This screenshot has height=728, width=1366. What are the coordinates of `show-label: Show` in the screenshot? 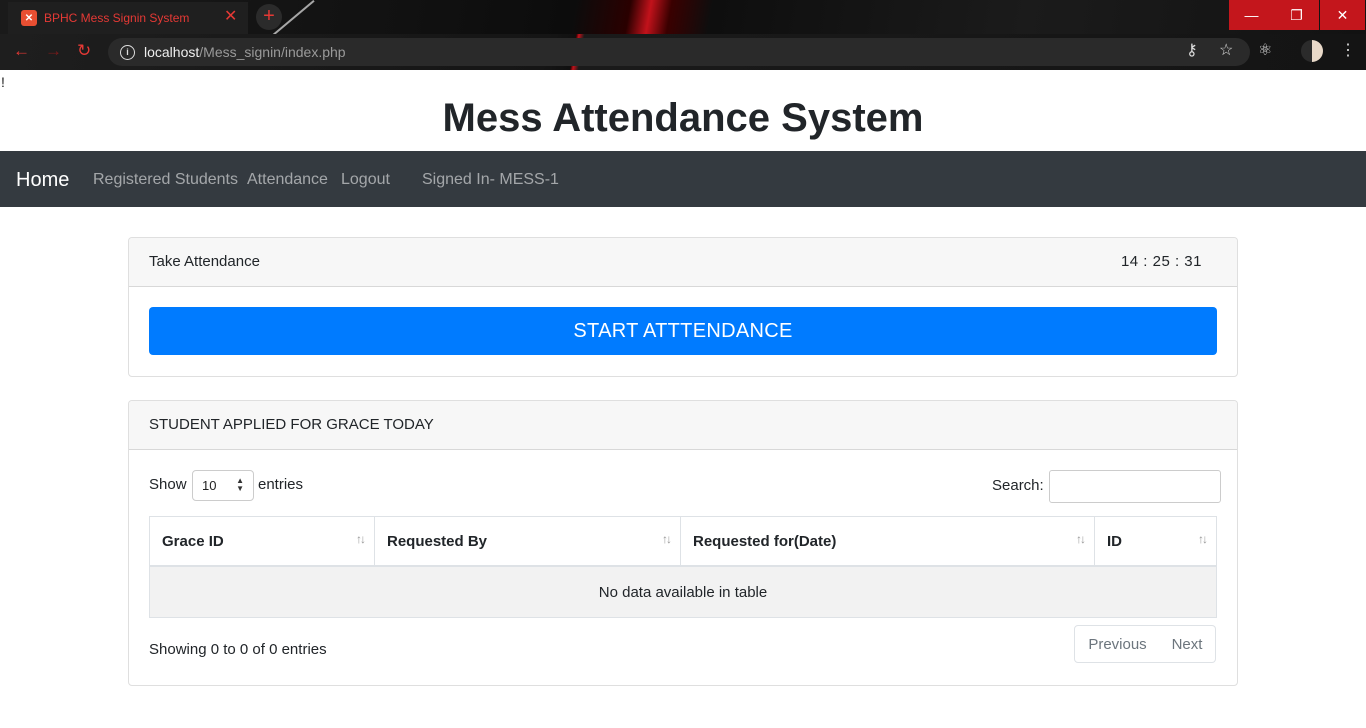 It's located at (168, 484).